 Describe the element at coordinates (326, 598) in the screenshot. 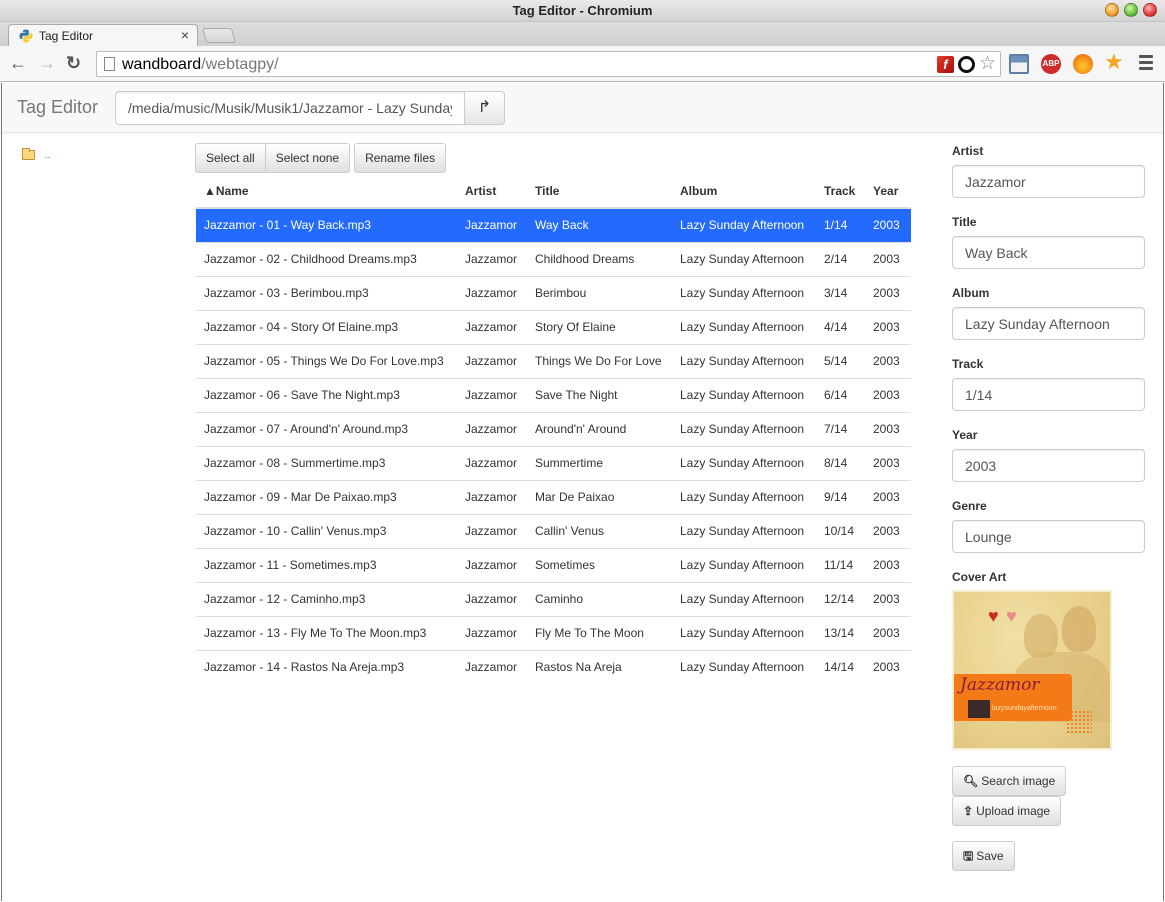

I see `cell-name: Jazzamor - 12 - Caminho.mp3` at that location.